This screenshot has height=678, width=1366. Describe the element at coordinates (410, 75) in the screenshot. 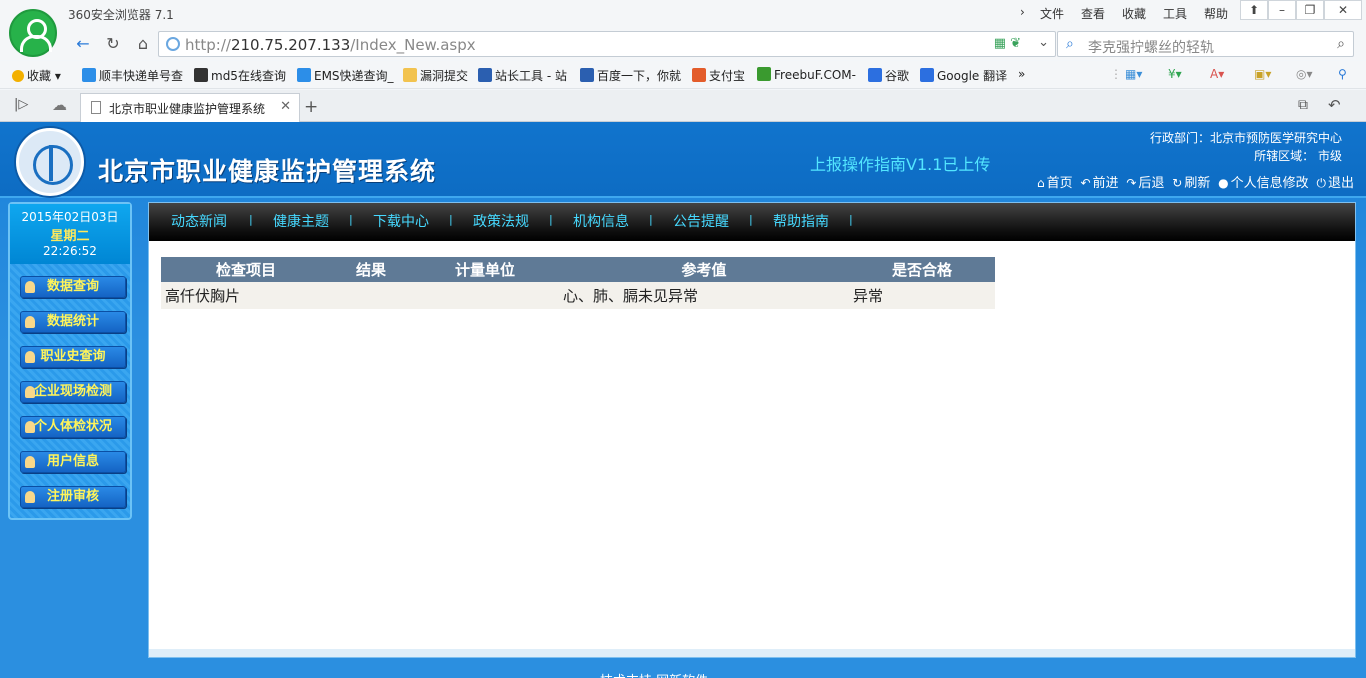

I see `folder-icon` at that location.